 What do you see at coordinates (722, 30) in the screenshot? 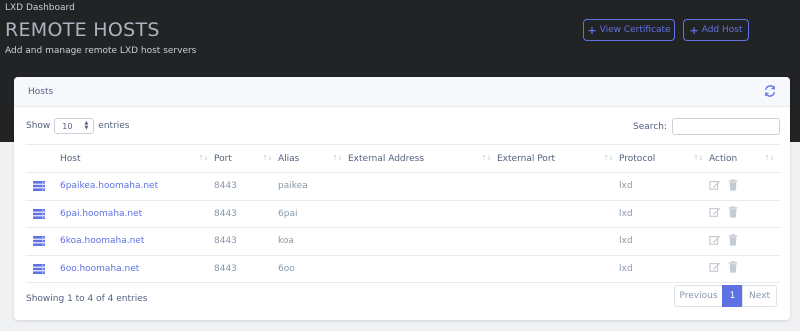
I see `add-host-label: Add Host` at bounding box center [722, 30].